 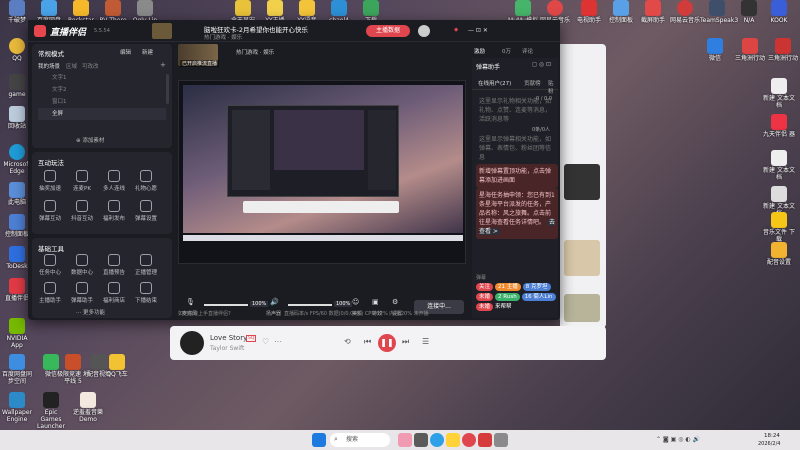 What do you see at coordinates (17, 407) in the screenshot?
I see `desktop-icon: Wallpaper Engine` at bounding box center [17, 407].